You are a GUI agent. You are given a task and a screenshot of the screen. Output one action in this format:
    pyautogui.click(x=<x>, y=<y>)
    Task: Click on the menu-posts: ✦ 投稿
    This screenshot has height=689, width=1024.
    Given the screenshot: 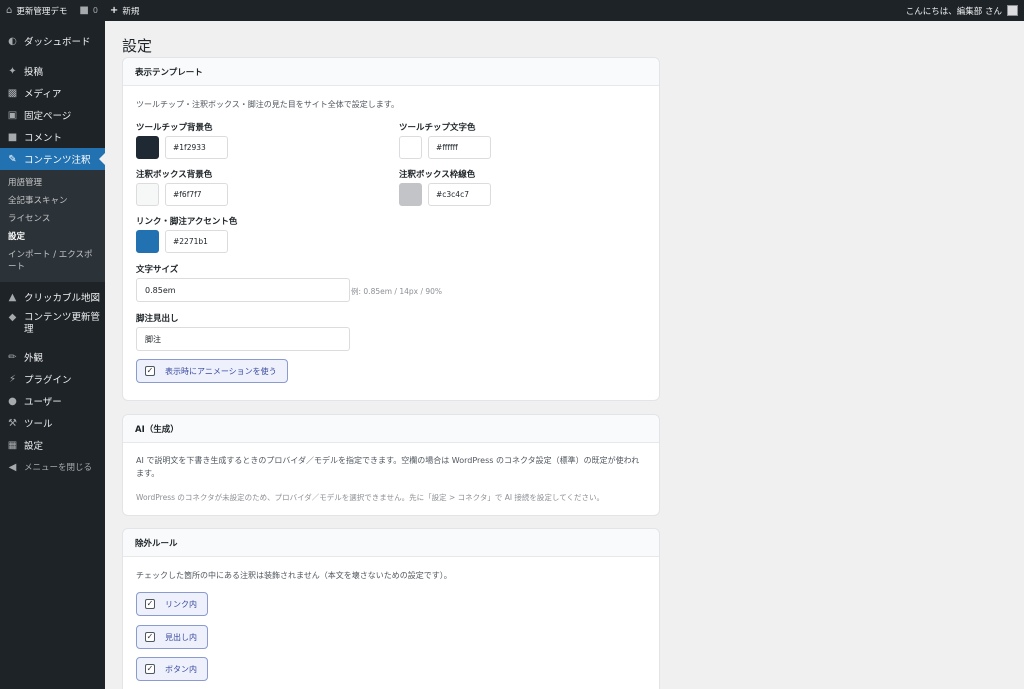 What is the action you would take?
    pyautogui.click(x=52, y=71)
    